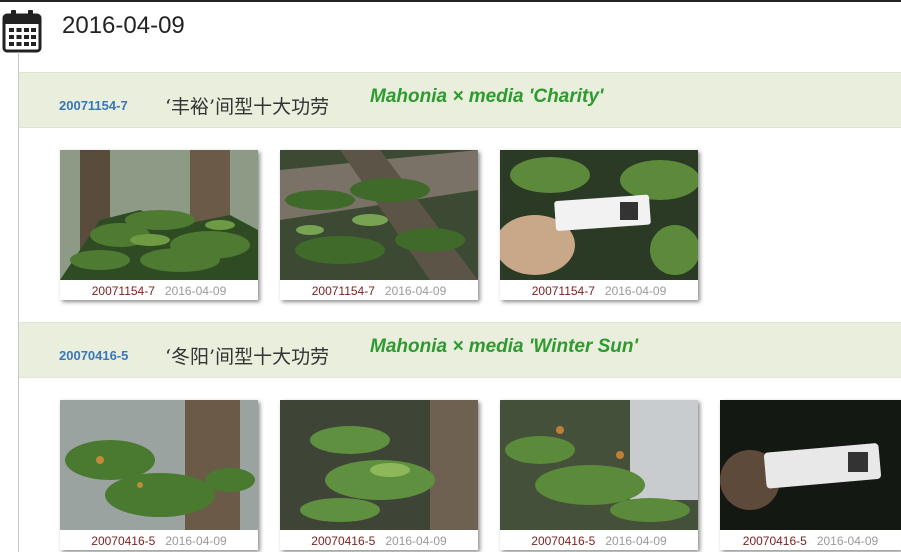 Image resolution: width=901 pixels, height=552 pixels. What do you see at coordinates (247, 107) in the screenshot?
I see `chinese-name: ‘丰裕’间型十大功劳` at bounding box center [247, 107].